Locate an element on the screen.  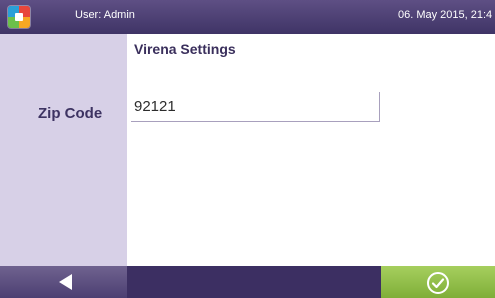
status-bar: User: Admin 06. May 2015, 21:4 is located at coordinates (247, 17).